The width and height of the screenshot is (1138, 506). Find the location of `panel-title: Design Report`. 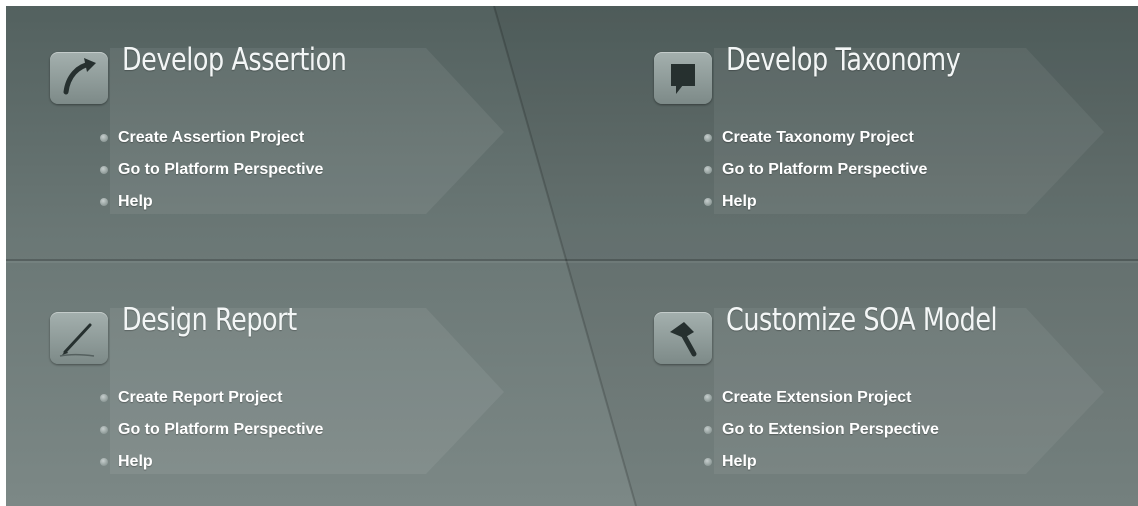

panel-title: Design Report is located at coordinates (209, 320).